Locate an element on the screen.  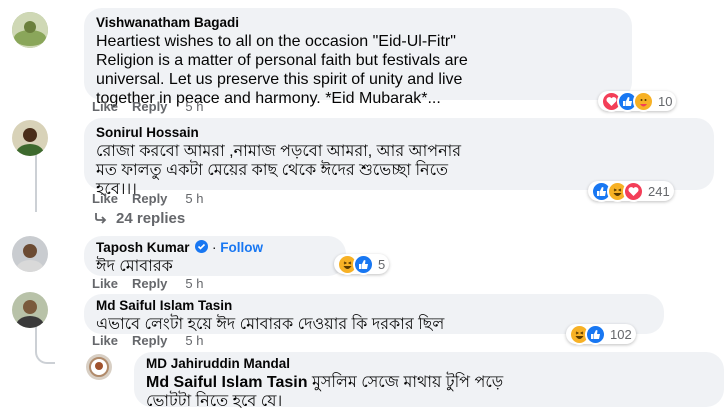
reaction-count: 10 is located at coordinates (665, 101).